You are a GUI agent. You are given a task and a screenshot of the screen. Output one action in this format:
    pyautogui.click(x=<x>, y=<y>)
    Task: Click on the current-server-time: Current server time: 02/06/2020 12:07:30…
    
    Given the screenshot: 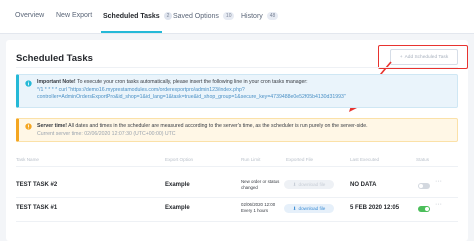 What is the action you would take?
    pyautogui.click(x=106, y=134)
    